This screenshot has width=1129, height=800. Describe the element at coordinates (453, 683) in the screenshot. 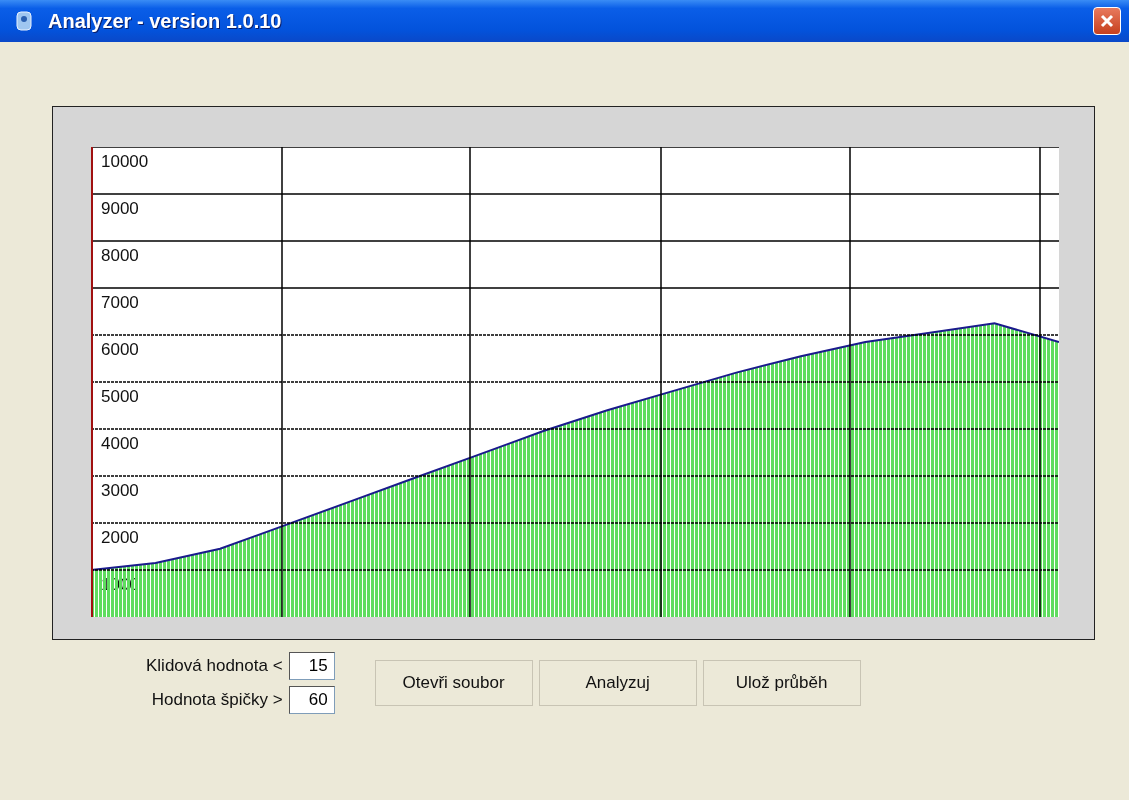

I see `action-button: Otevři soubor` at that location.